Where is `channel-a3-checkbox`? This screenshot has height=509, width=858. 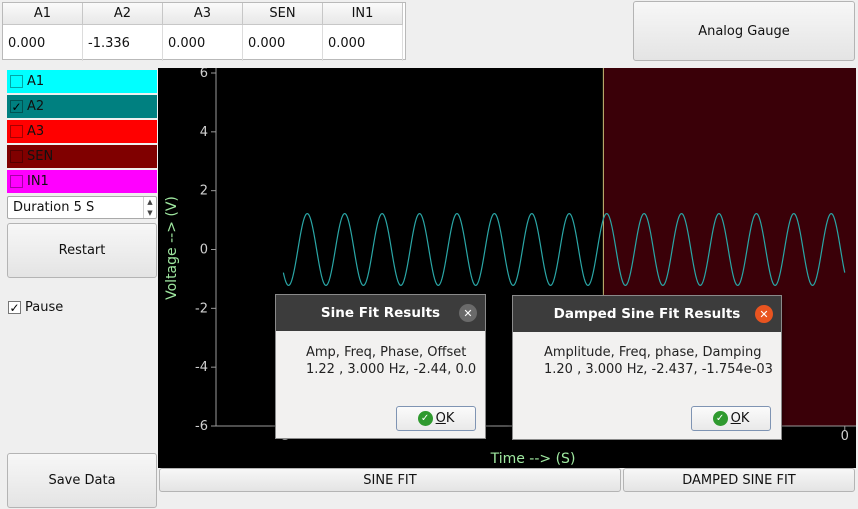 channel-a3-checkbox is located at coordinates (16, 131).